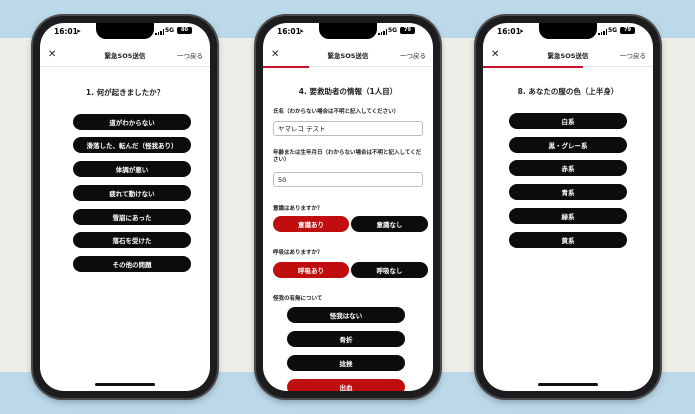  Describe the element at coordinates (298, 209) in the screenshot. I see `conscious-label: 意識はありますか？` at that location.